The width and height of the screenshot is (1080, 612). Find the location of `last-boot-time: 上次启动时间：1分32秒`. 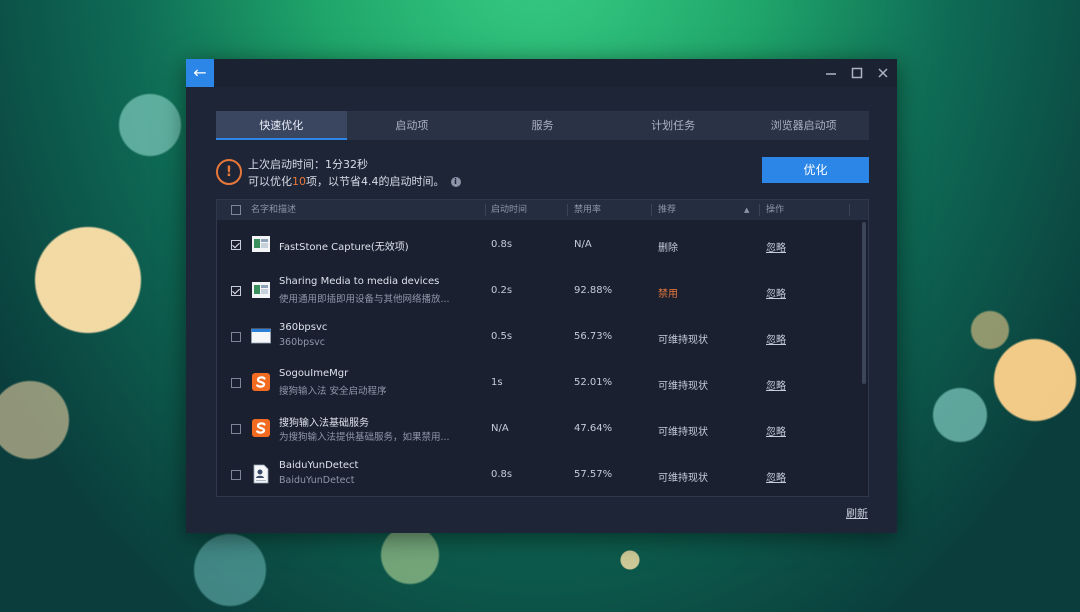

last-boot-time: 上次启动时间：1分32秒 is located at coordinates (308, 164).